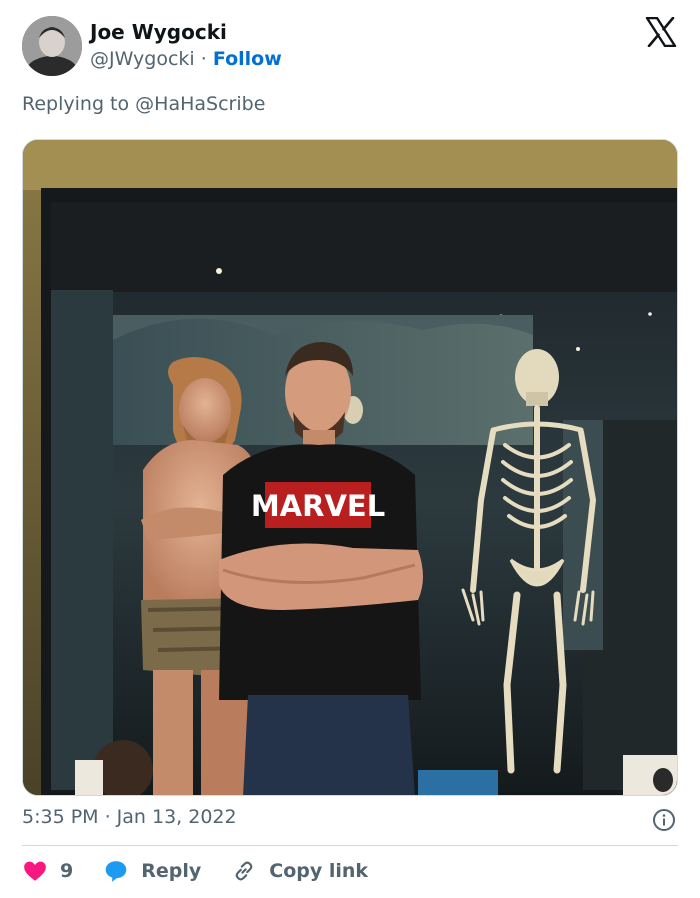 The height and width of the screenshot is (898, 700). I want to click on heart-icon, so click(35, 871).